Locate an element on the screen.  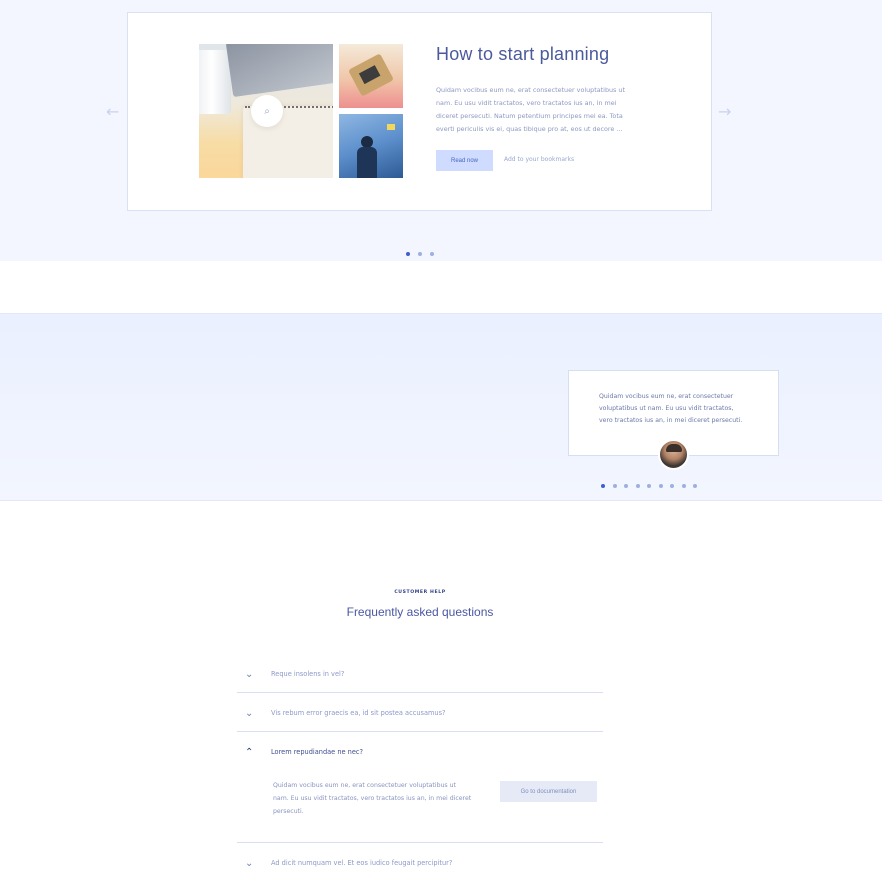
testimonial-pagination is located at coordinates (649, 486).